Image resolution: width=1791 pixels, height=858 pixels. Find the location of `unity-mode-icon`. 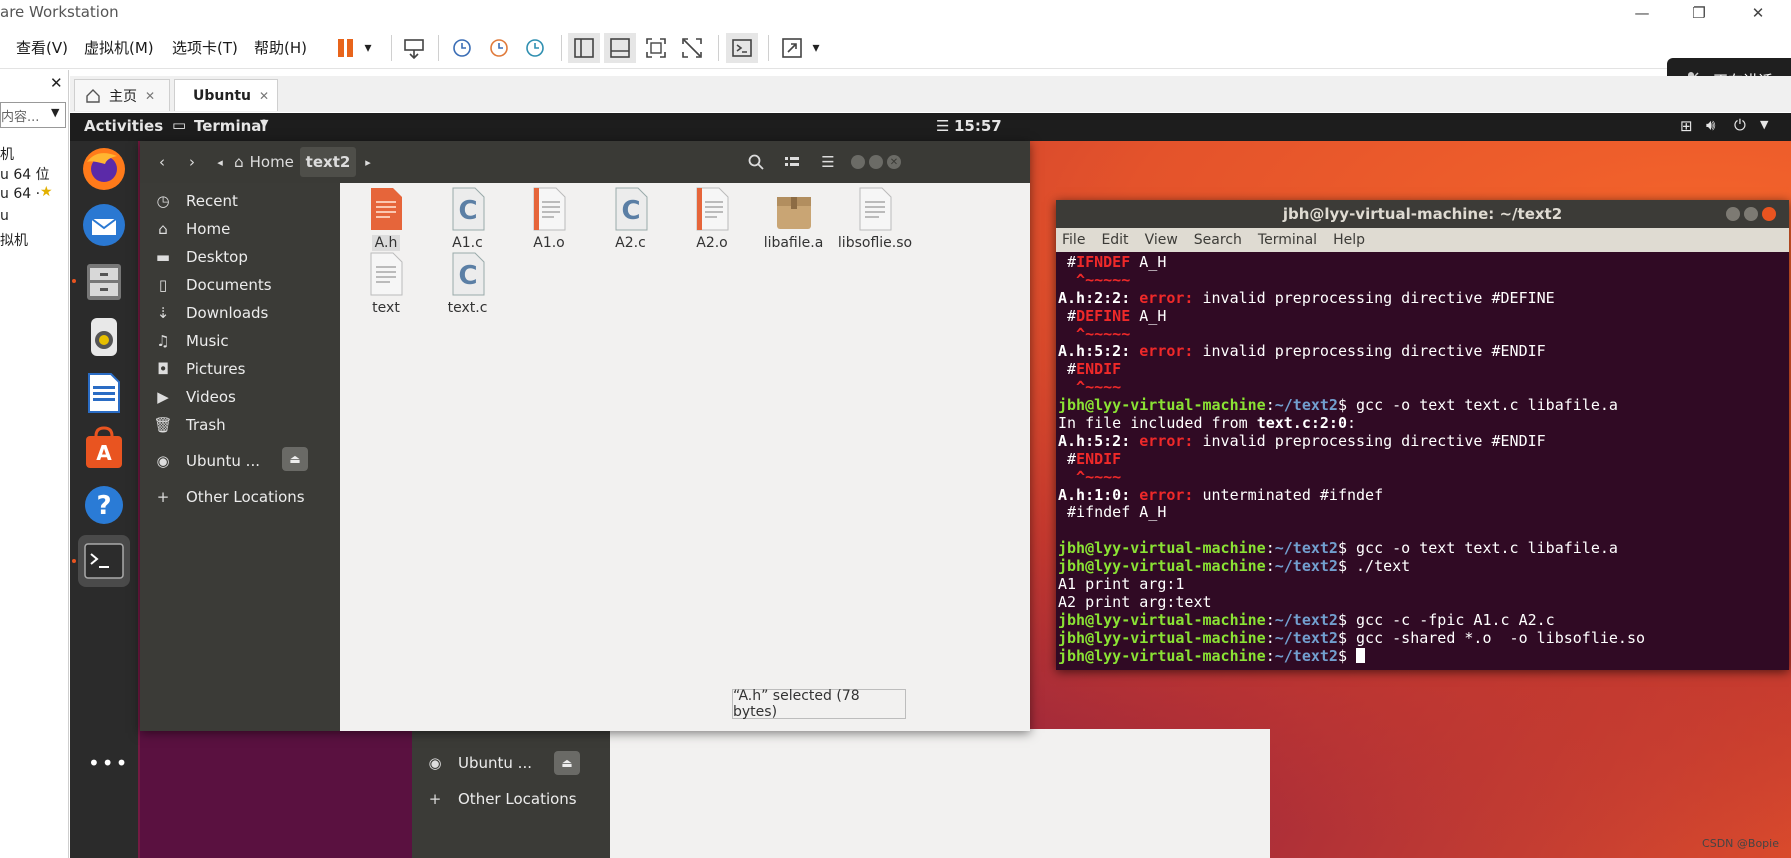

unity-mode-icon is located at coordinates (692, 48).